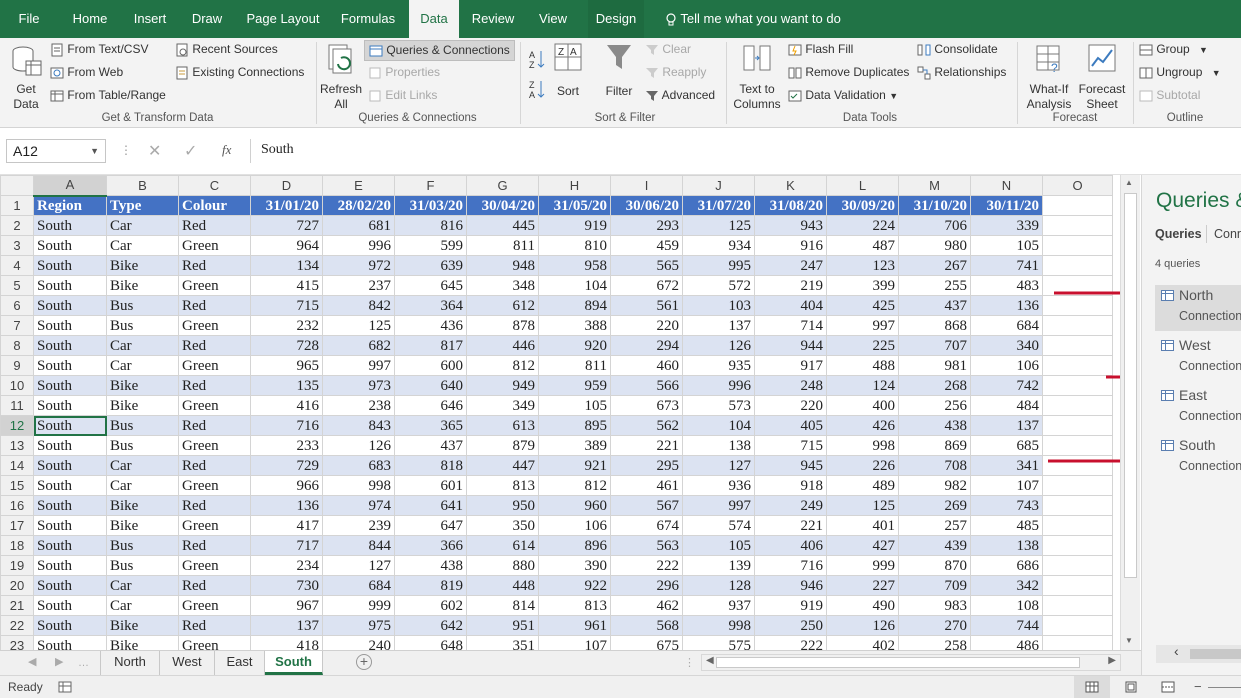 This screenshot has width=1241, height=698. Describe the element at coordinates (214, 545) in the screenshot. I see `cell: Red` at that location.